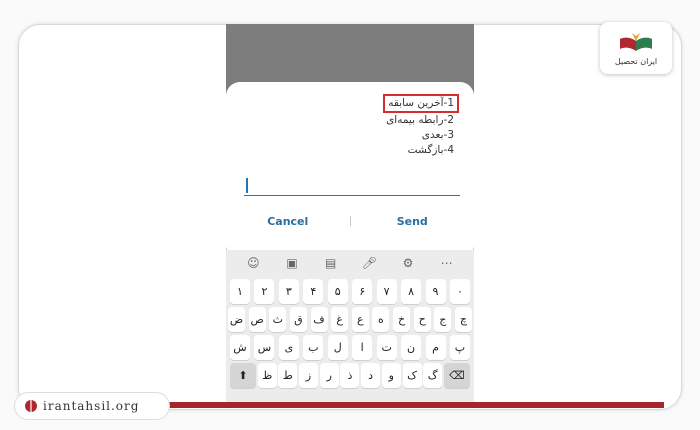  I want to click on key: ض, so click(236, 319).